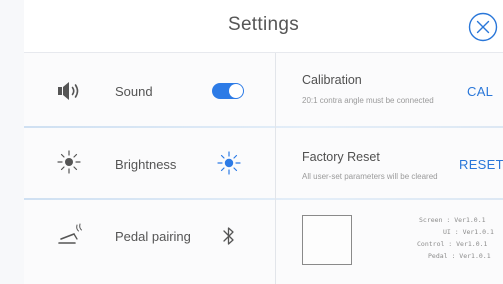 The width and height of the screenshot is (503, 284). Describe the element at coordinates (332, 80) in the screenshot. I see `calibration-title: Calibration` at that location.